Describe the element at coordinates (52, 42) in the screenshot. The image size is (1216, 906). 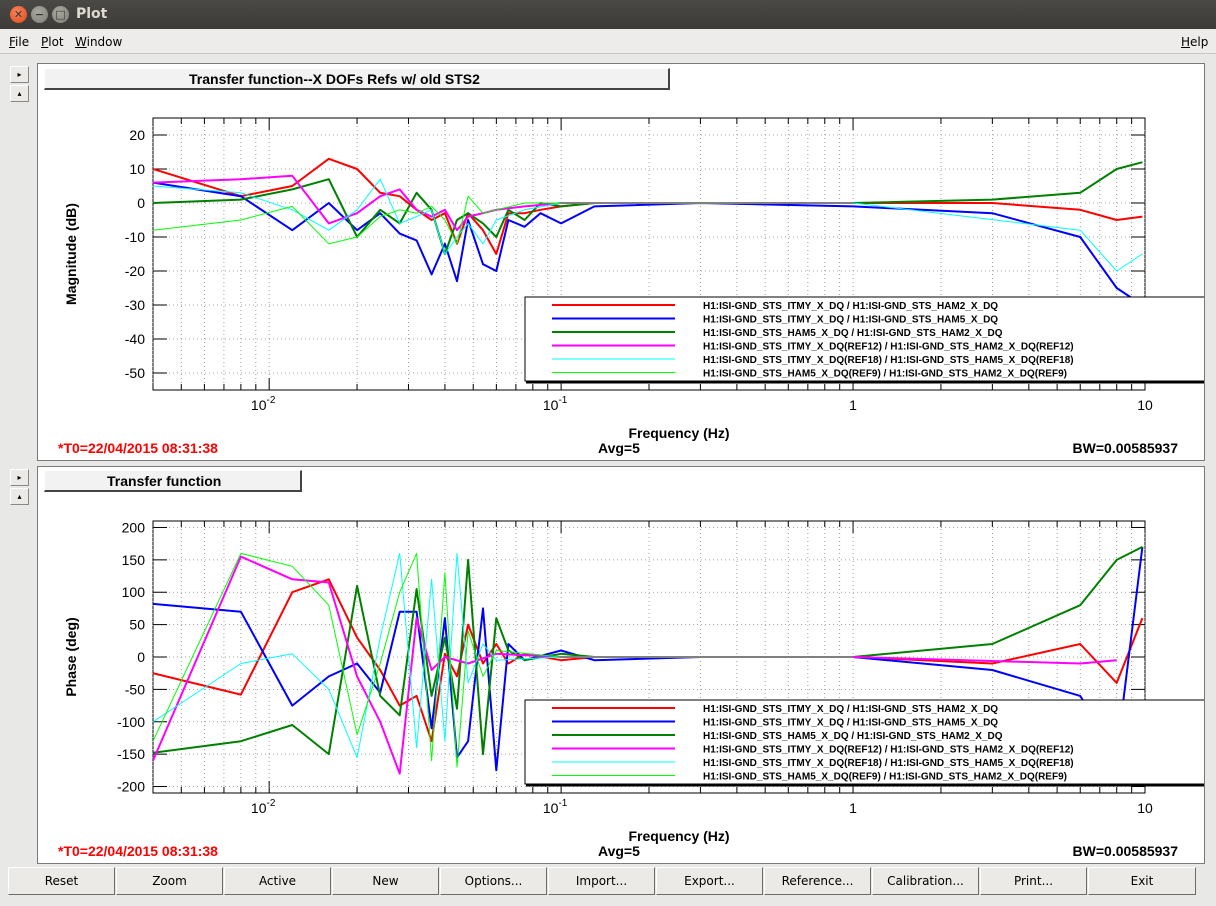
I see `menu-plot: Plot` at that location.